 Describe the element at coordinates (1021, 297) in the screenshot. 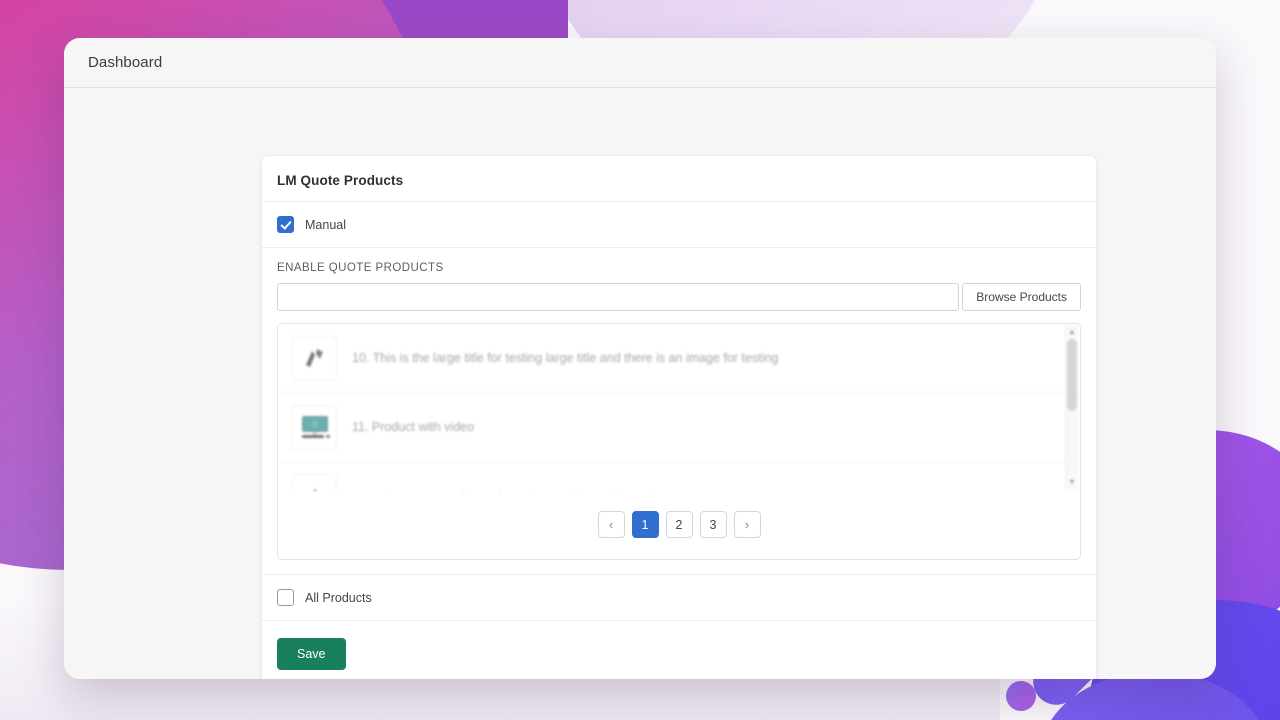

I see `browse-products-button: Browse Products` at that location.